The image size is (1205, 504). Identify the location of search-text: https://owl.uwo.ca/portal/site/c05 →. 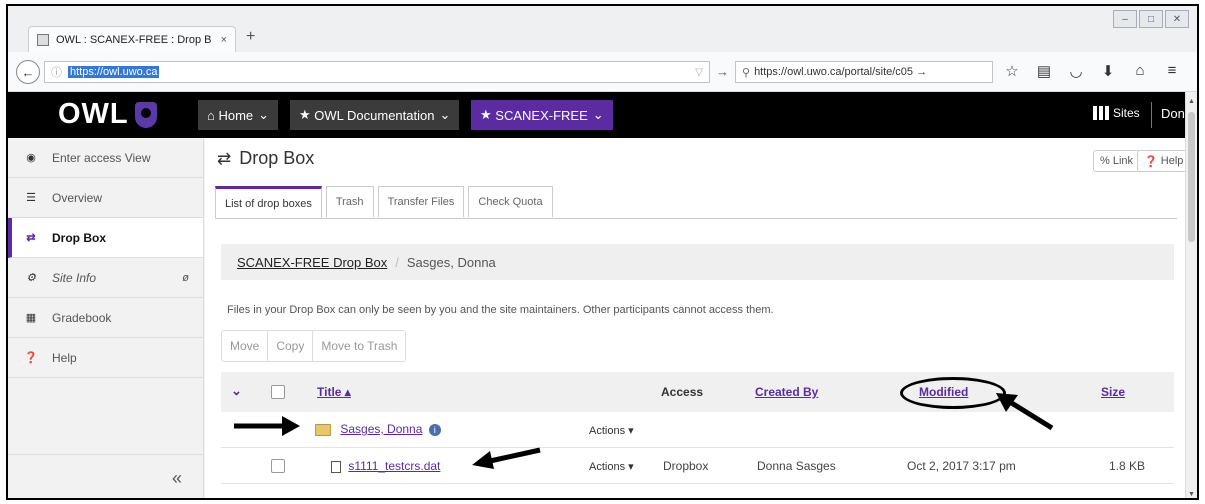
(841, 72).